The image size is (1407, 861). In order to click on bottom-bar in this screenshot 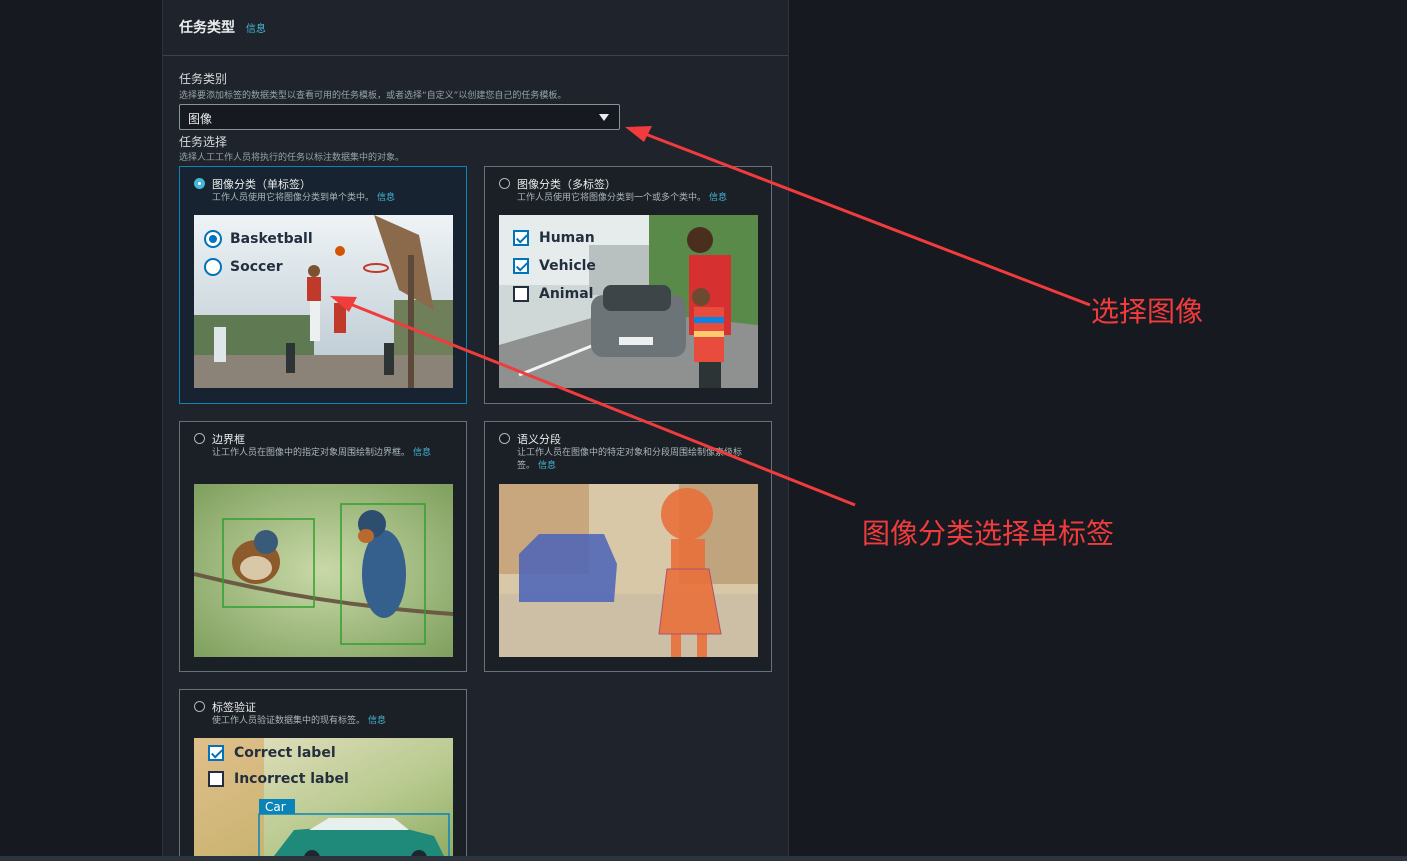, I will do `click(703, 858)`.